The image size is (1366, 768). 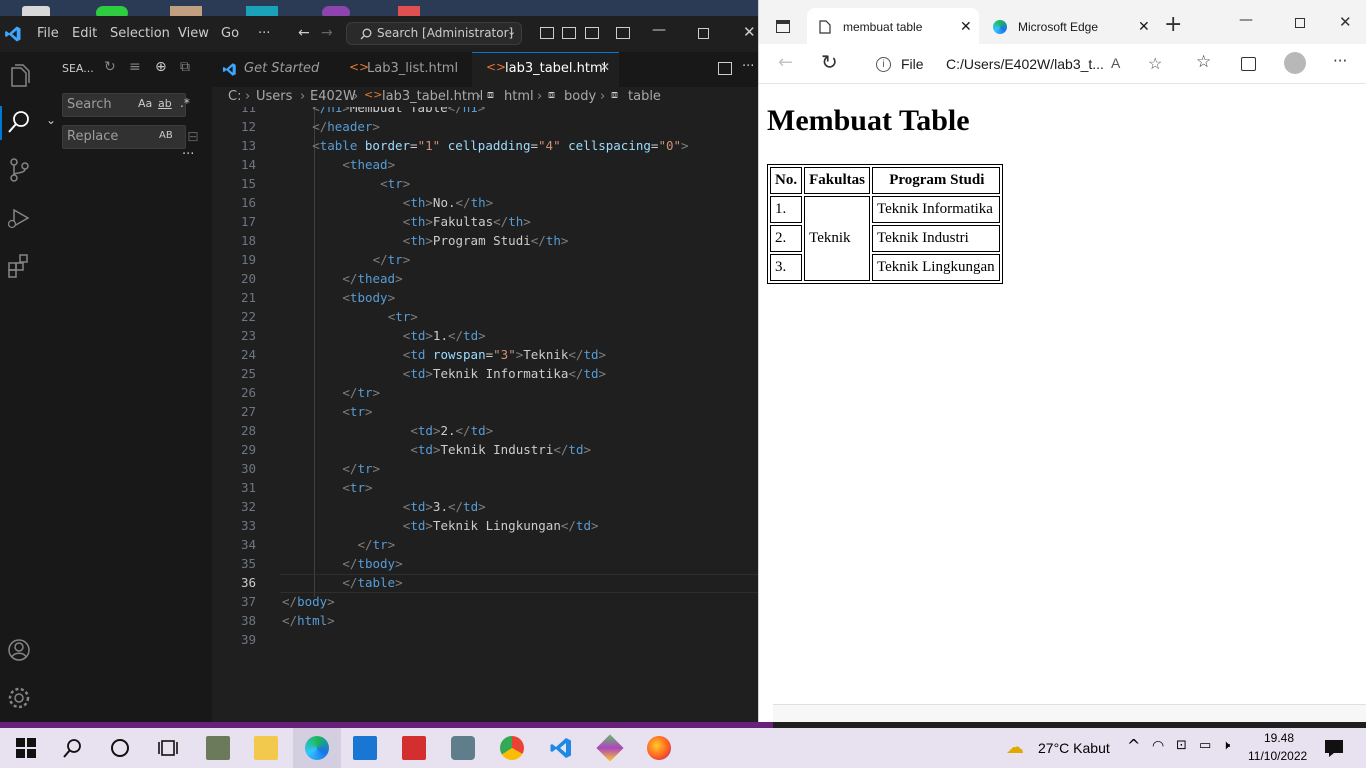 What do you see at coordinates (1181, 745) in the screenshot?
I see `onedrive-icon: ⊡` at bounding box center [1181, 745].